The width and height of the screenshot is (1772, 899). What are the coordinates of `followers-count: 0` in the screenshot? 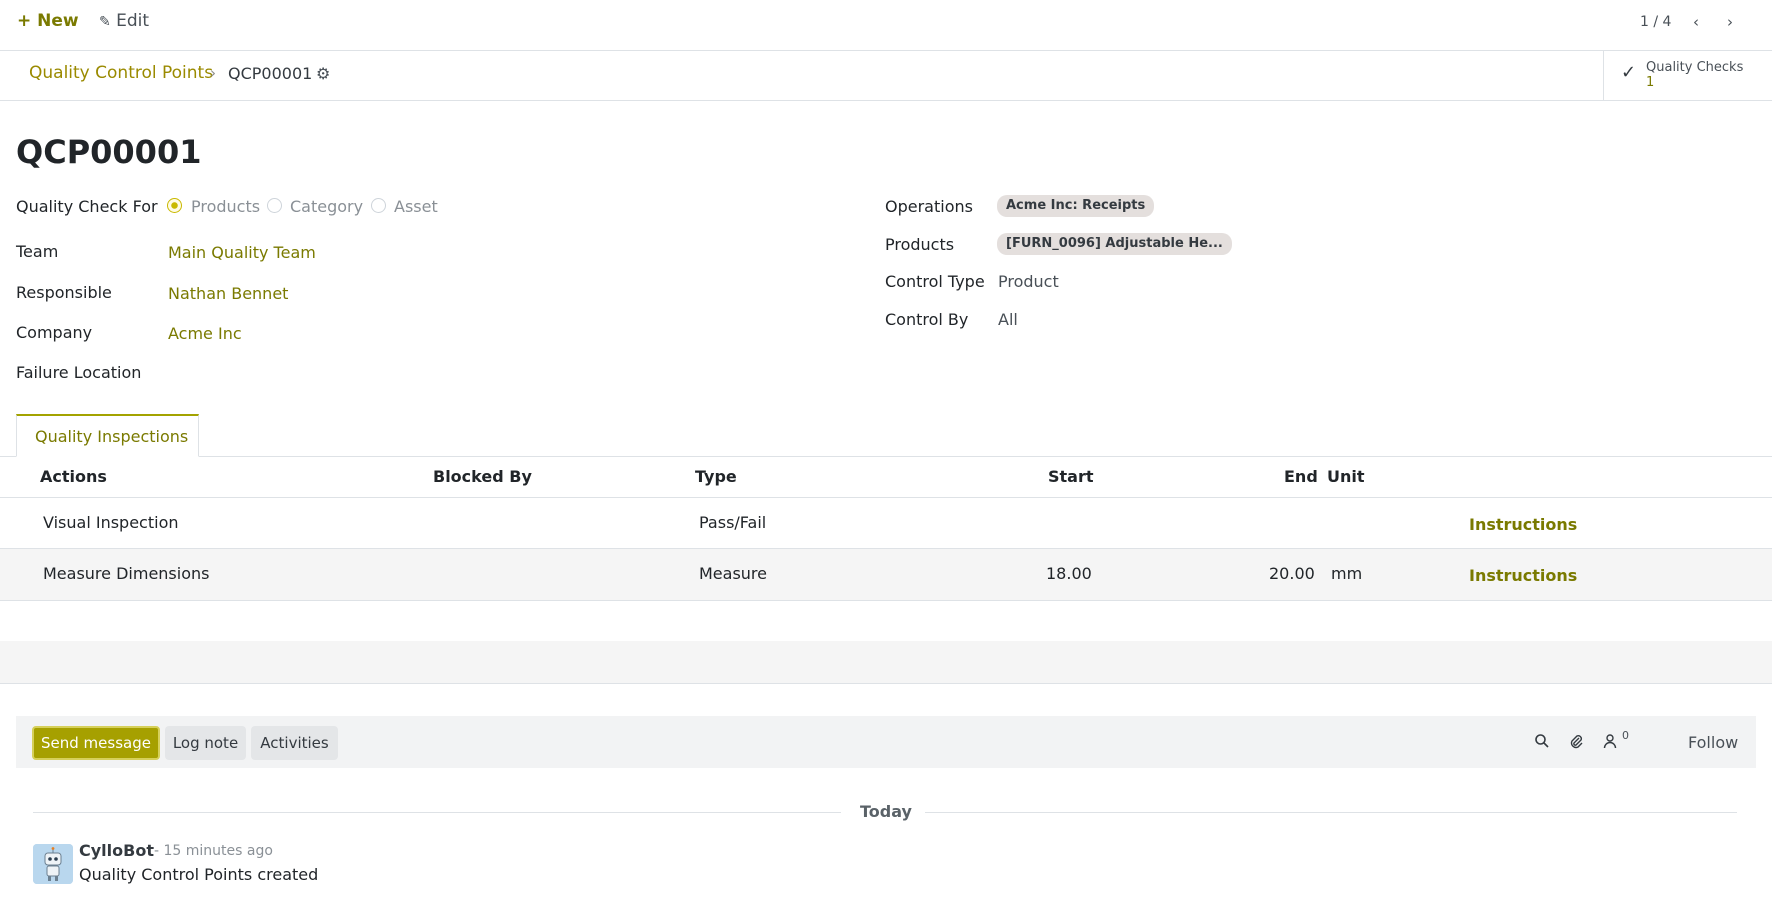 It's located at (1625, 735).